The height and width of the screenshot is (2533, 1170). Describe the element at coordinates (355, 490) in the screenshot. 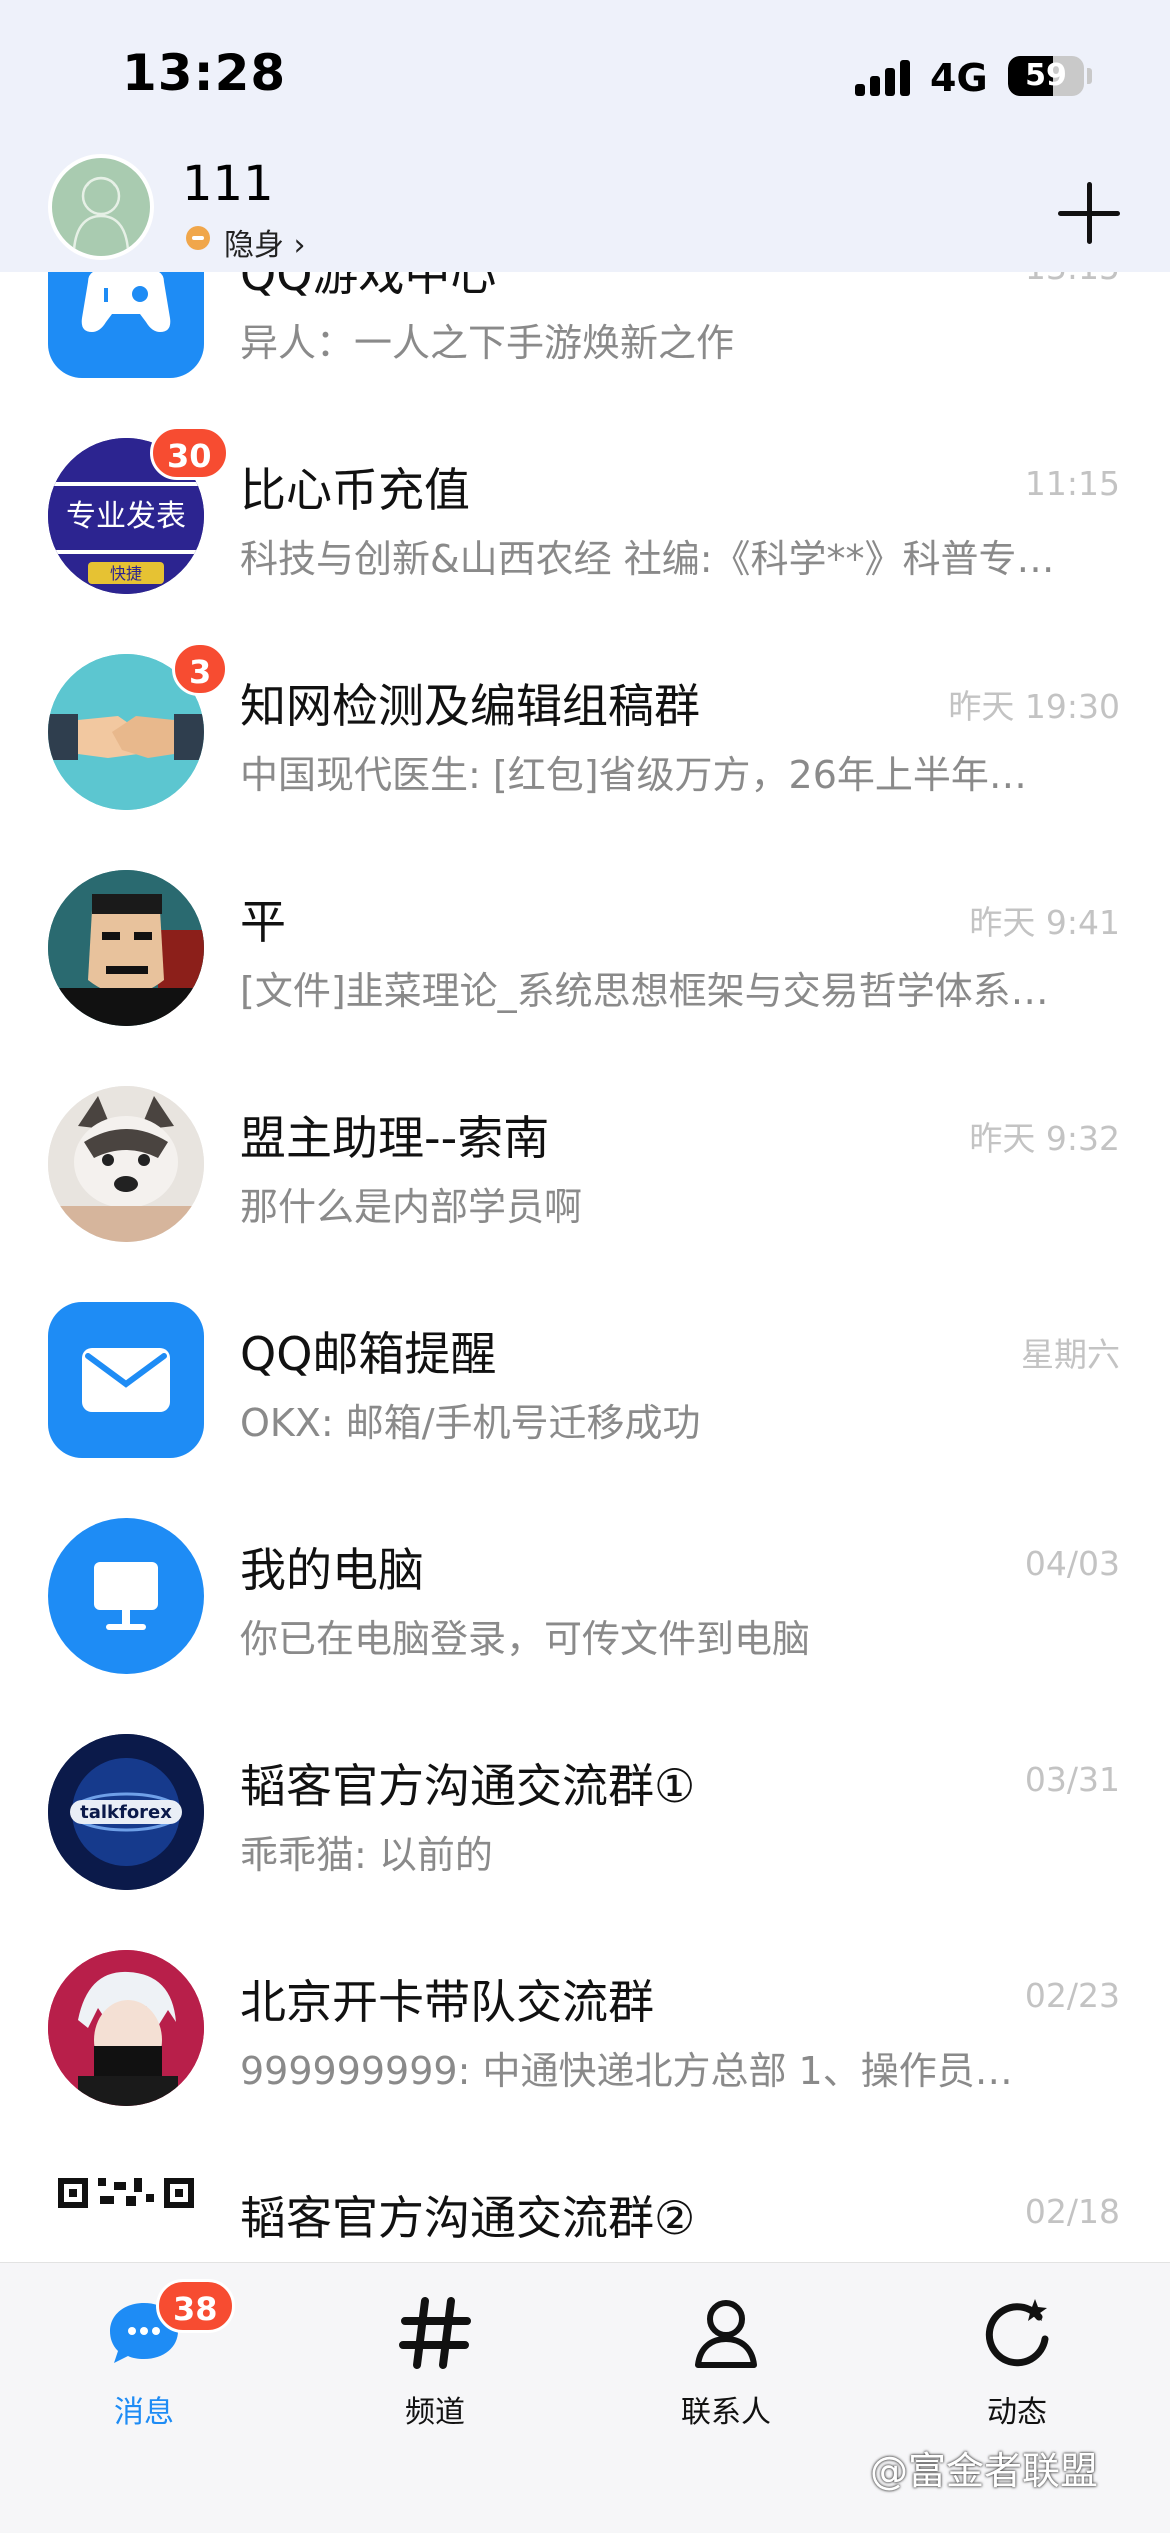

I see `conversation-title: 比心币充值` at that location.